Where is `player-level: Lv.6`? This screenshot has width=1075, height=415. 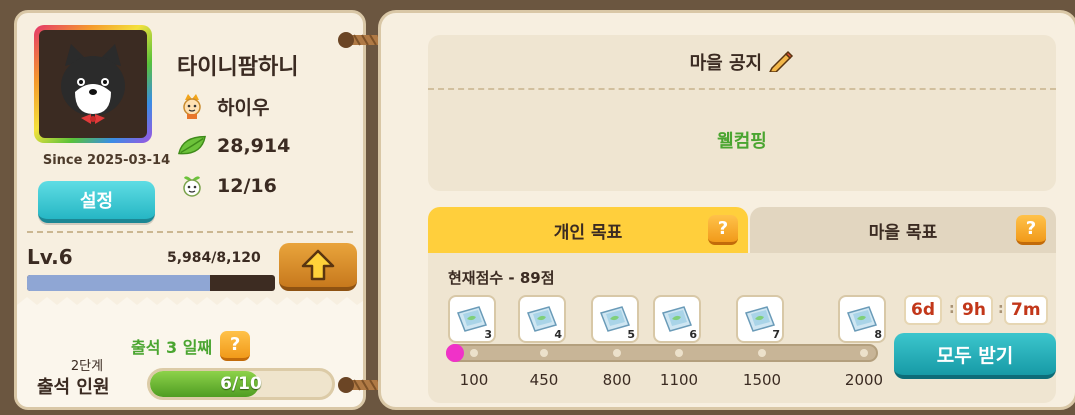
player-level: Lv.6 is located at coordinates (50, 257).